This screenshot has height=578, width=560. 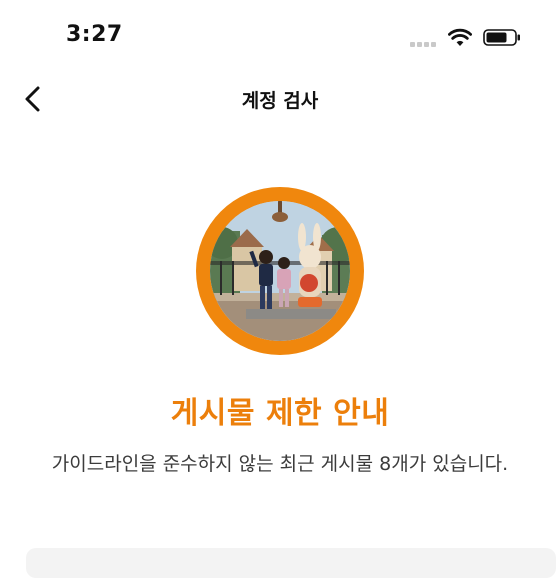 What do you see at coordinates (424, 44) in the screenshot?
I see `signal-icon` at bounding box center [424, 44].